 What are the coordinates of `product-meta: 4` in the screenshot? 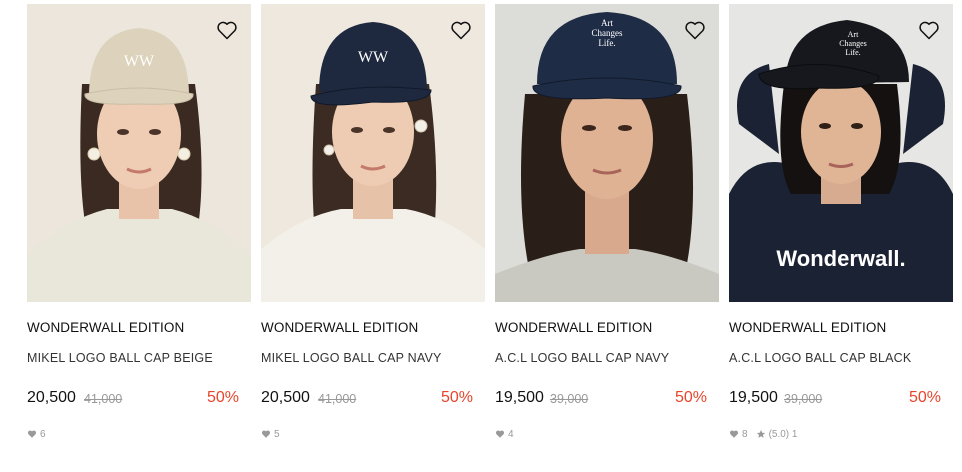 It's located at (504, 434).